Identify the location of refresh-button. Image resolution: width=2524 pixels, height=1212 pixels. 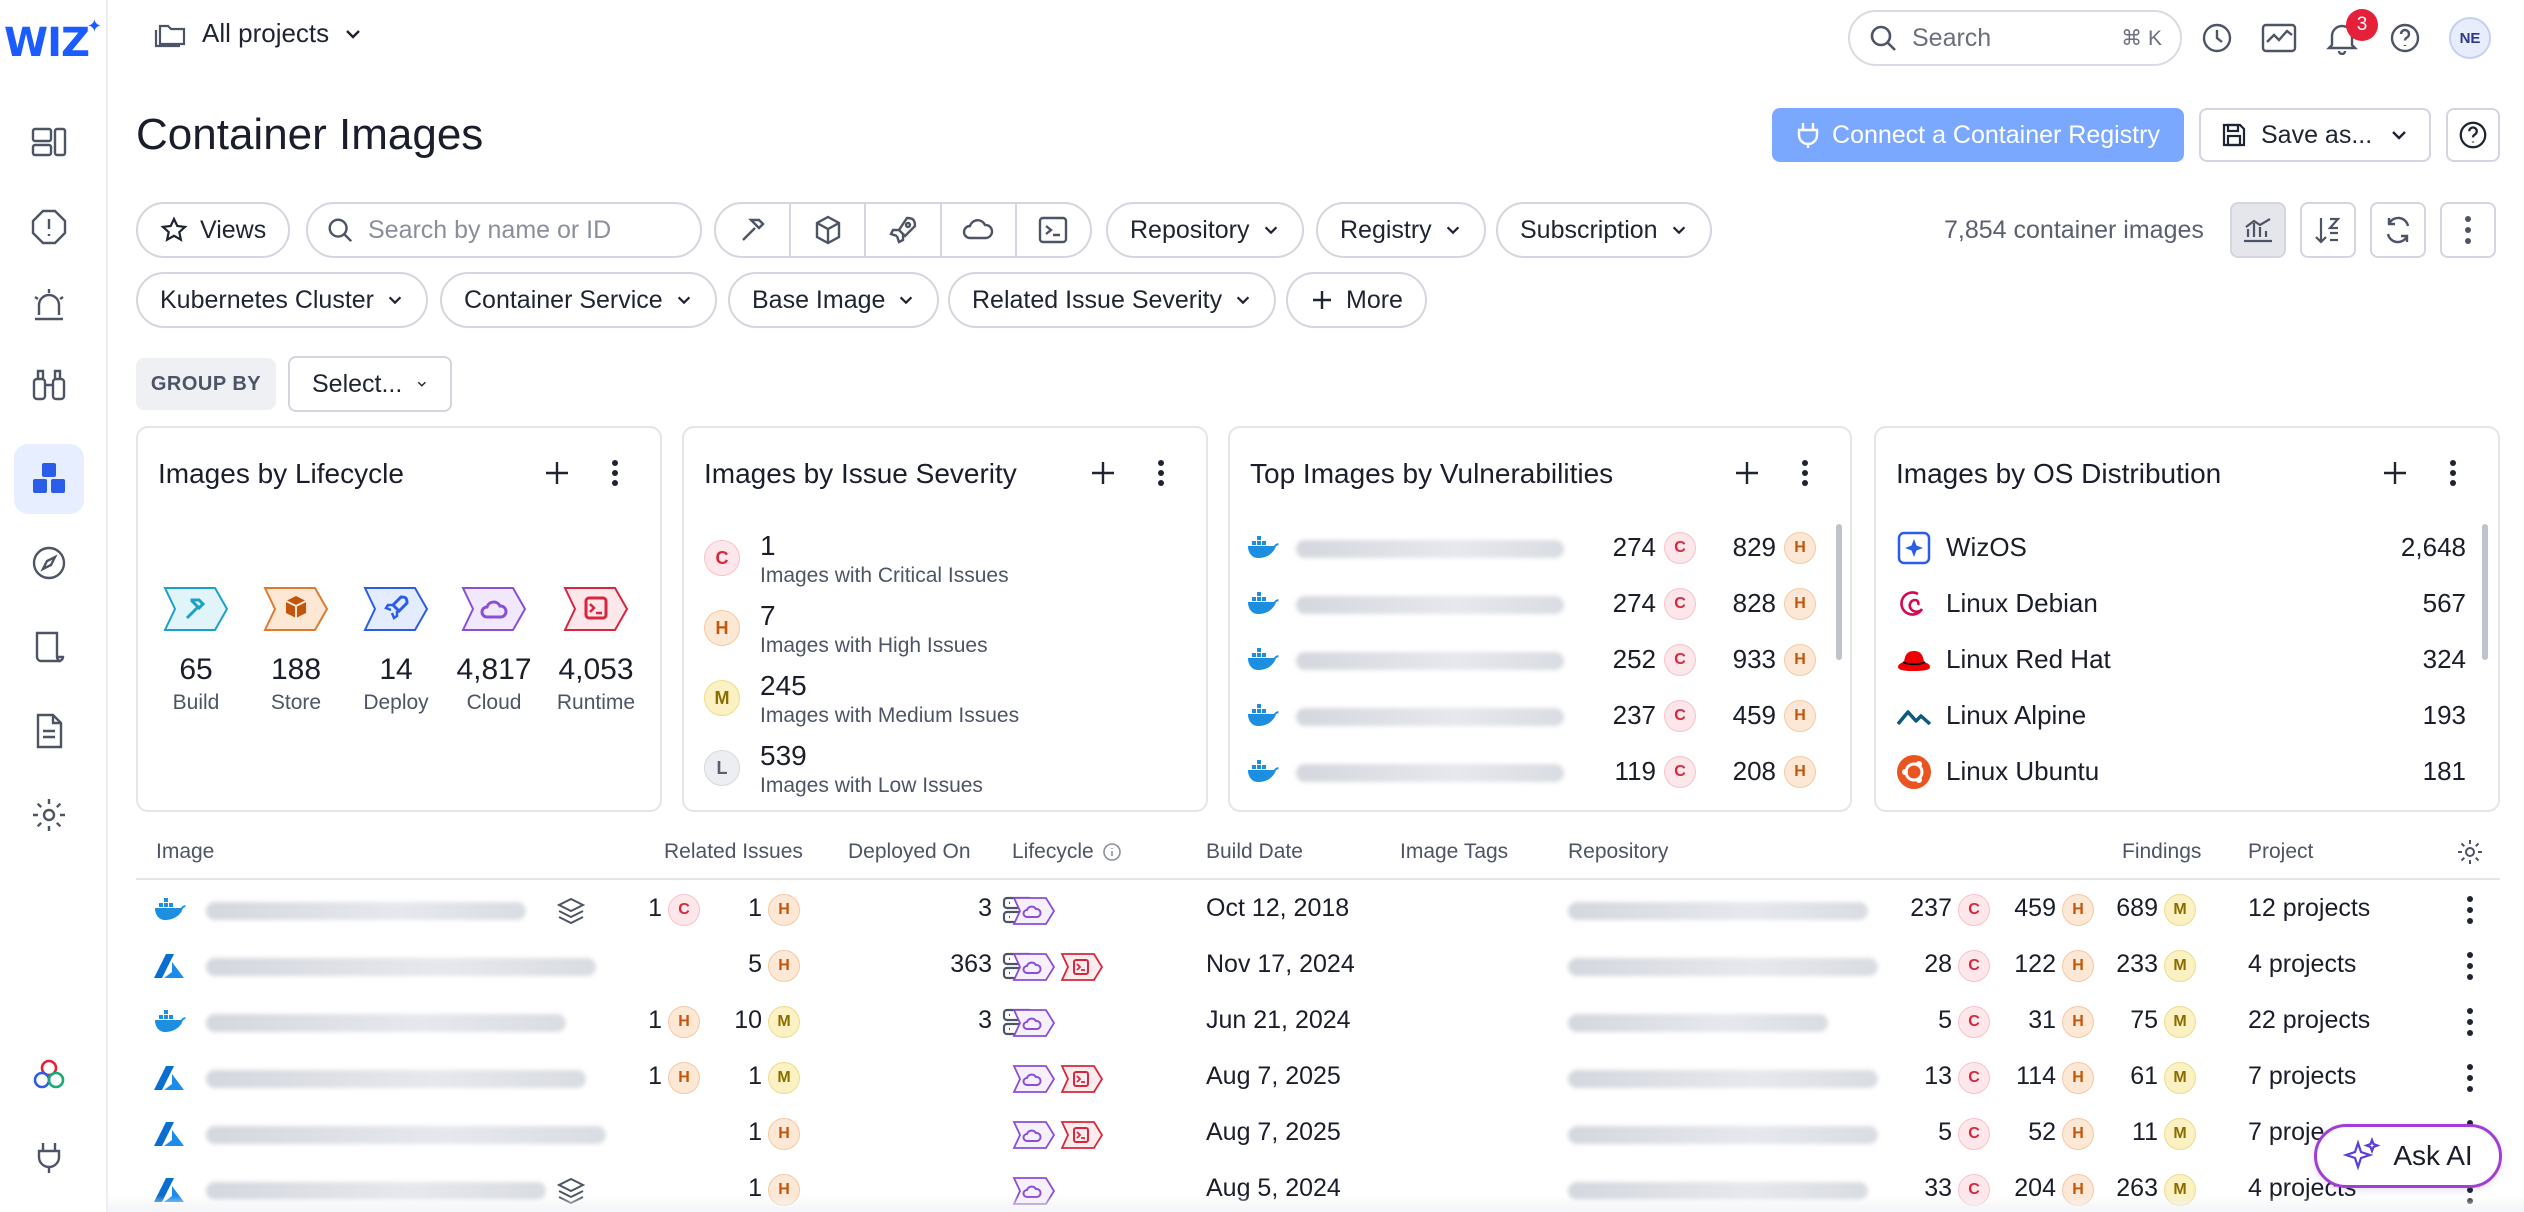
(2398, 230).